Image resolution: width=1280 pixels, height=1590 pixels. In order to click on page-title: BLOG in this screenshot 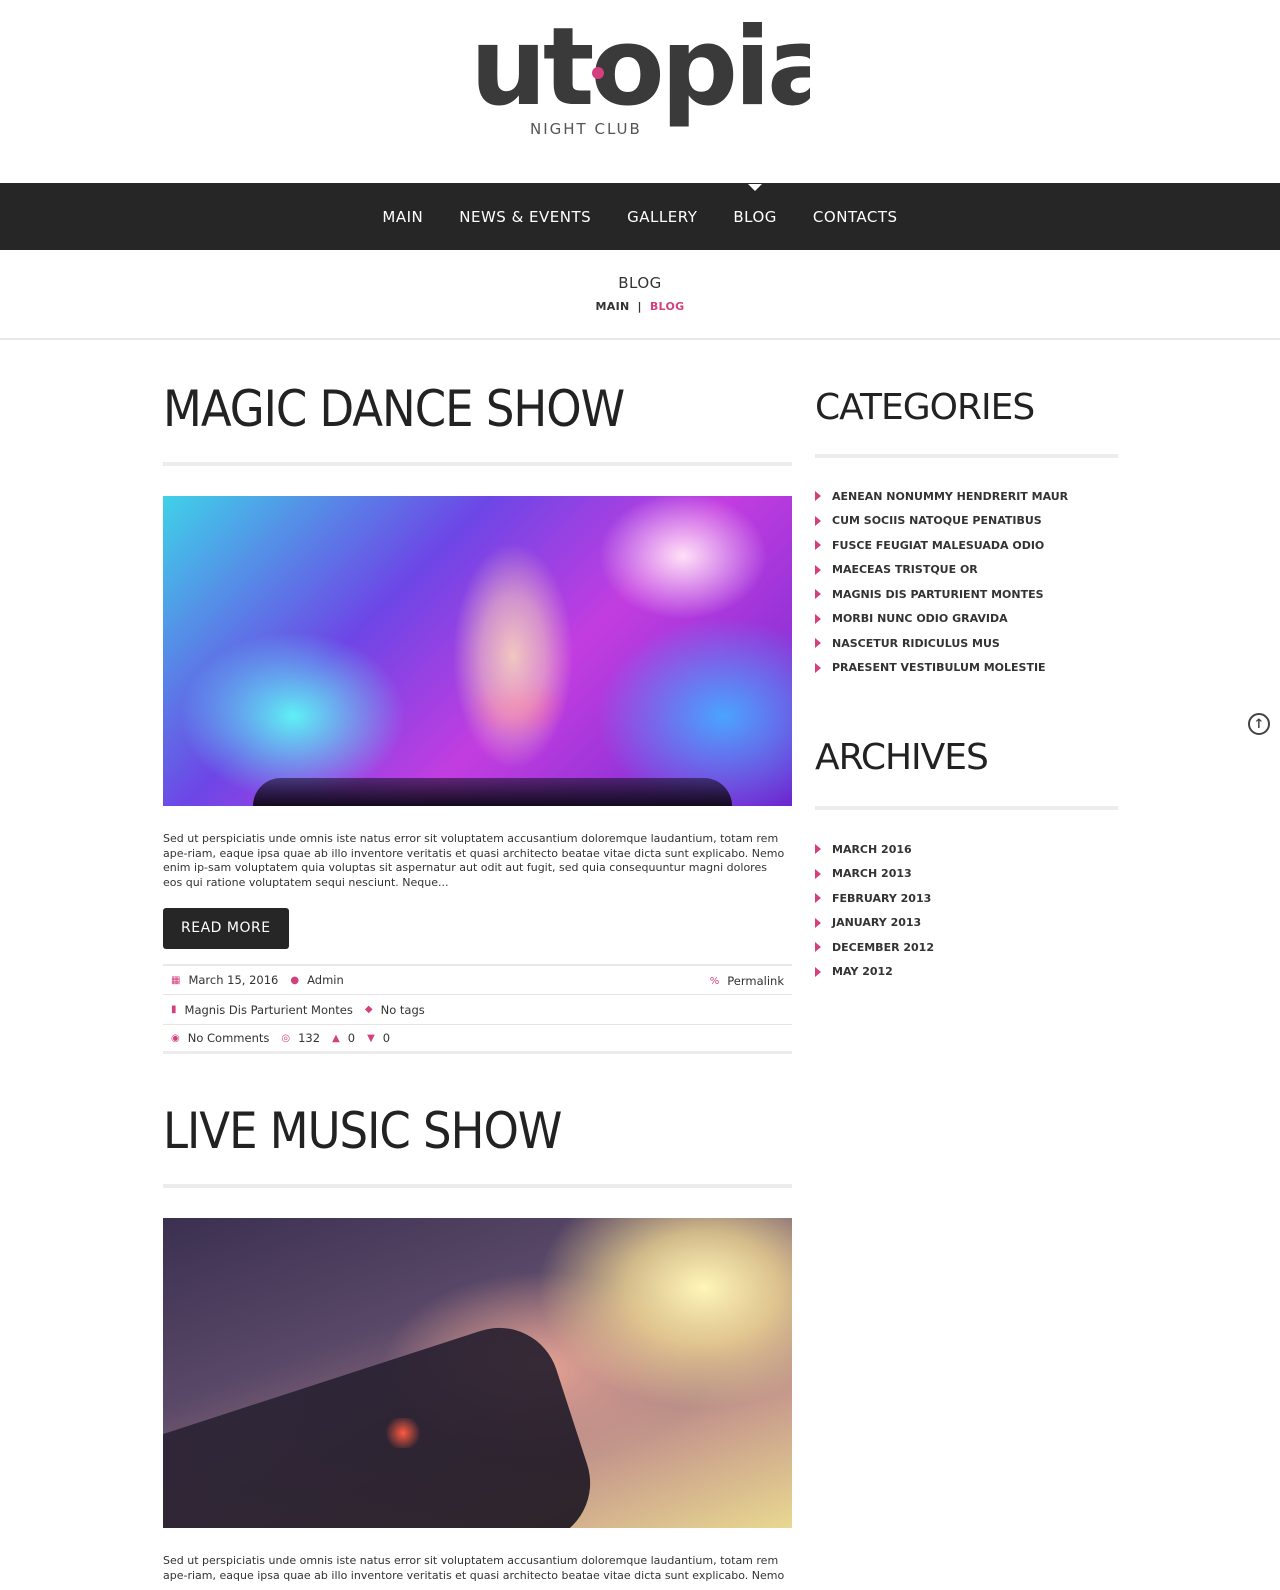, I will do `click(640, 283)`.